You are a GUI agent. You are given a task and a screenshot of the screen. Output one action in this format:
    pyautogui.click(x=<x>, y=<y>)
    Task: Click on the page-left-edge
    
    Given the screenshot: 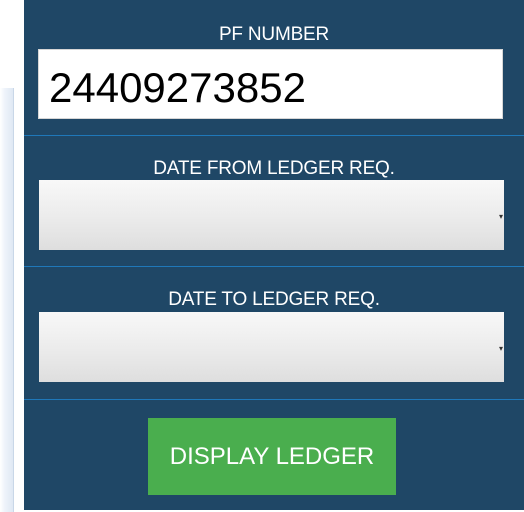 What is the action you would take?
    pyautogui.click(x=7, y=300)
    